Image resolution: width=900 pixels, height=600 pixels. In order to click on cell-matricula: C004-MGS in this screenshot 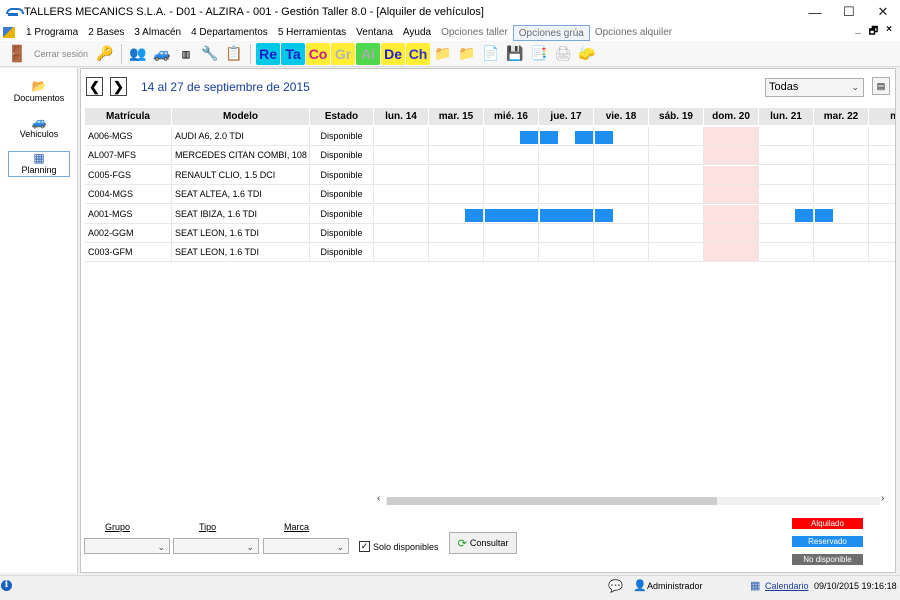, I will do `click(128, 195)`.